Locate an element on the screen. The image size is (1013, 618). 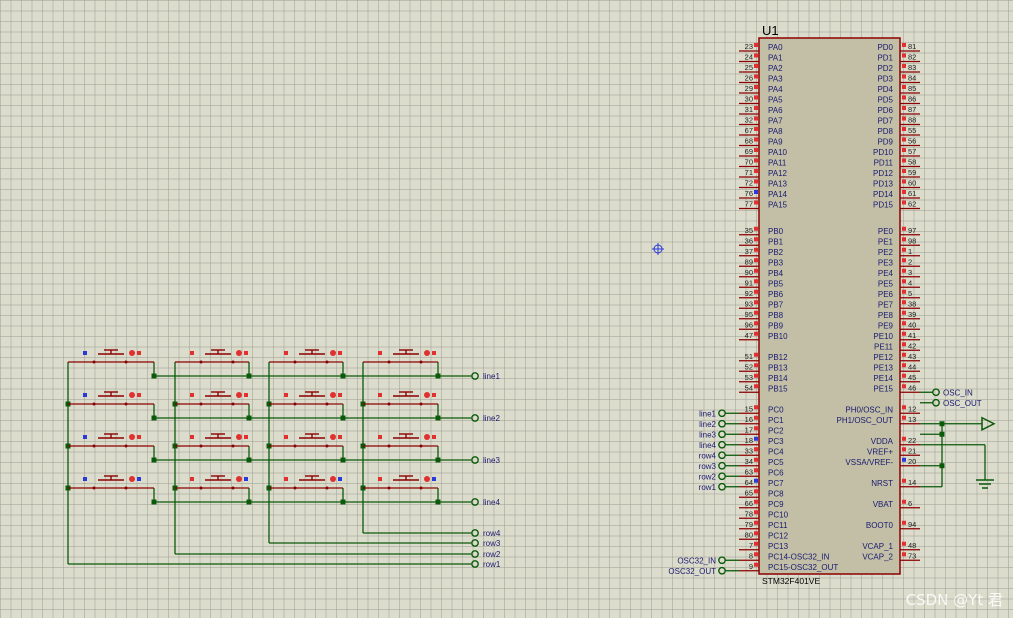
pin-number: 38 is located at coordinates (912, 303).